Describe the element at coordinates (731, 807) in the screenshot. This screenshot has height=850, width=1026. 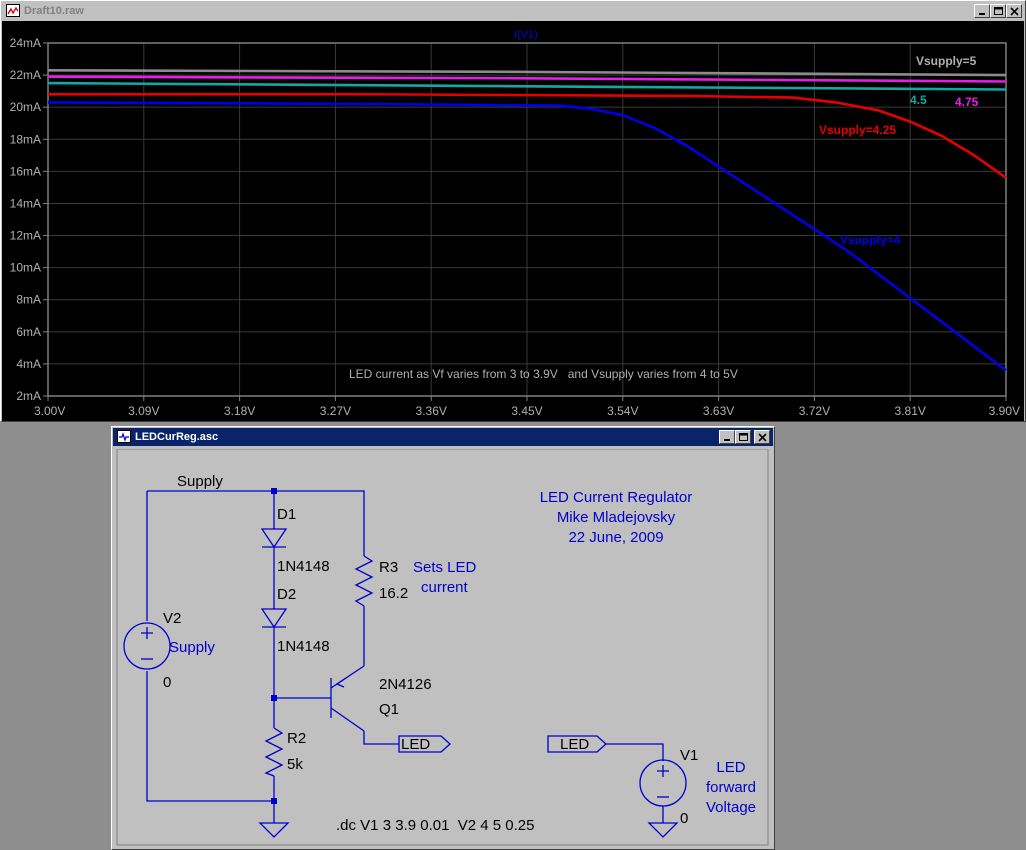
I see `led-forward-voltage-line3: Voltage` at that location.